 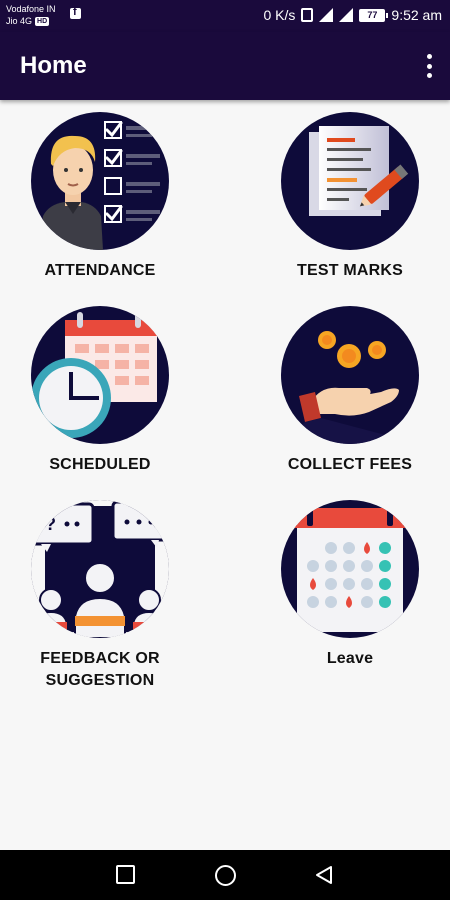 I want to click on vibrate-icon, so click(x=307, y=15).